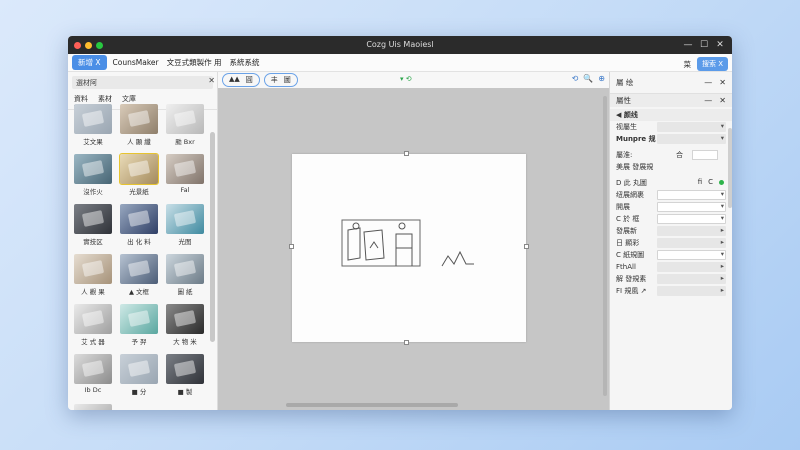 The width and height of the screenshot is (800, 450). I want to click on minimize-icon: —, so click(688, 45).